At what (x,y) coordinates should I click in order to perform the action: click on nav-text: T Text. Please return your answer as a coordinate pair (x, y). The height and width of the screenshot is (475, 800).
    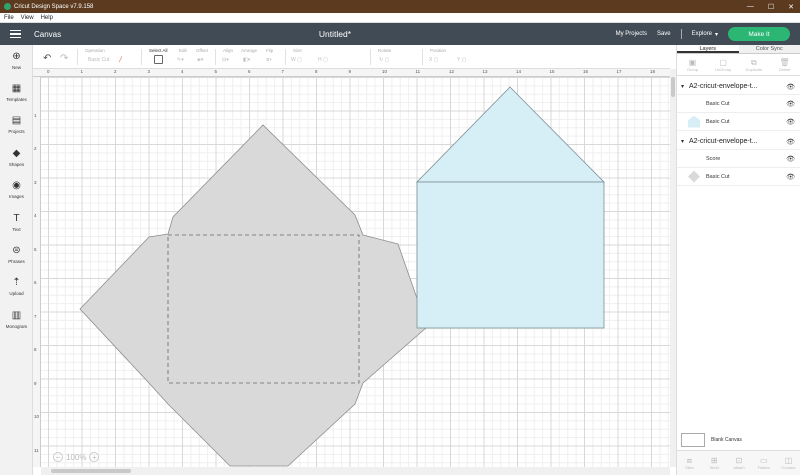
    Looking at the image, I should click on (16, 228).